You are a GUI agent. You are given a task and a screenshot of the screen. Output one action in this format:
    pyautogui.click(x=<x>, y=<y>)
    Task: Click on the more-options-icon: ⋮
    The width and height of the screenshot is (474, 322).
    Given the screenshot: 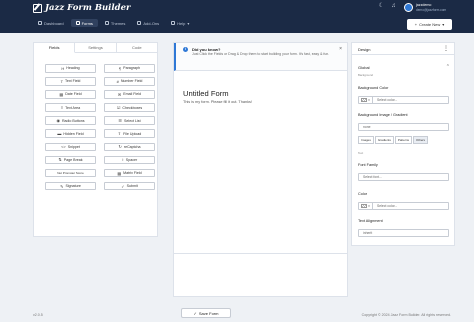 What is the action you would take?
    pyautogui.click(x=446, y=48)
    